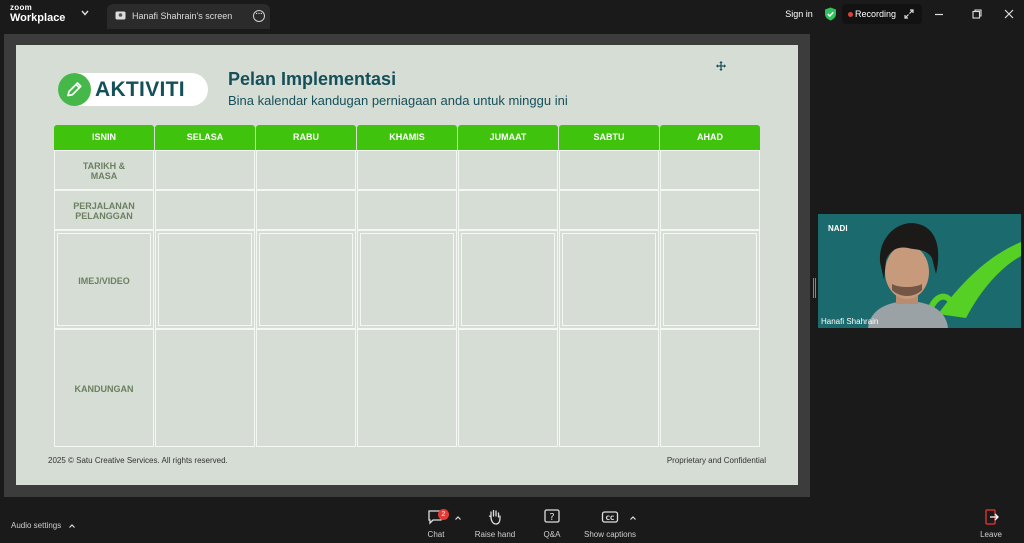 This screenshot has height=543, width=1024. Describe the element at coordinates (814, 288) in the screenshot. I see `panel-resize-handle` at that location.